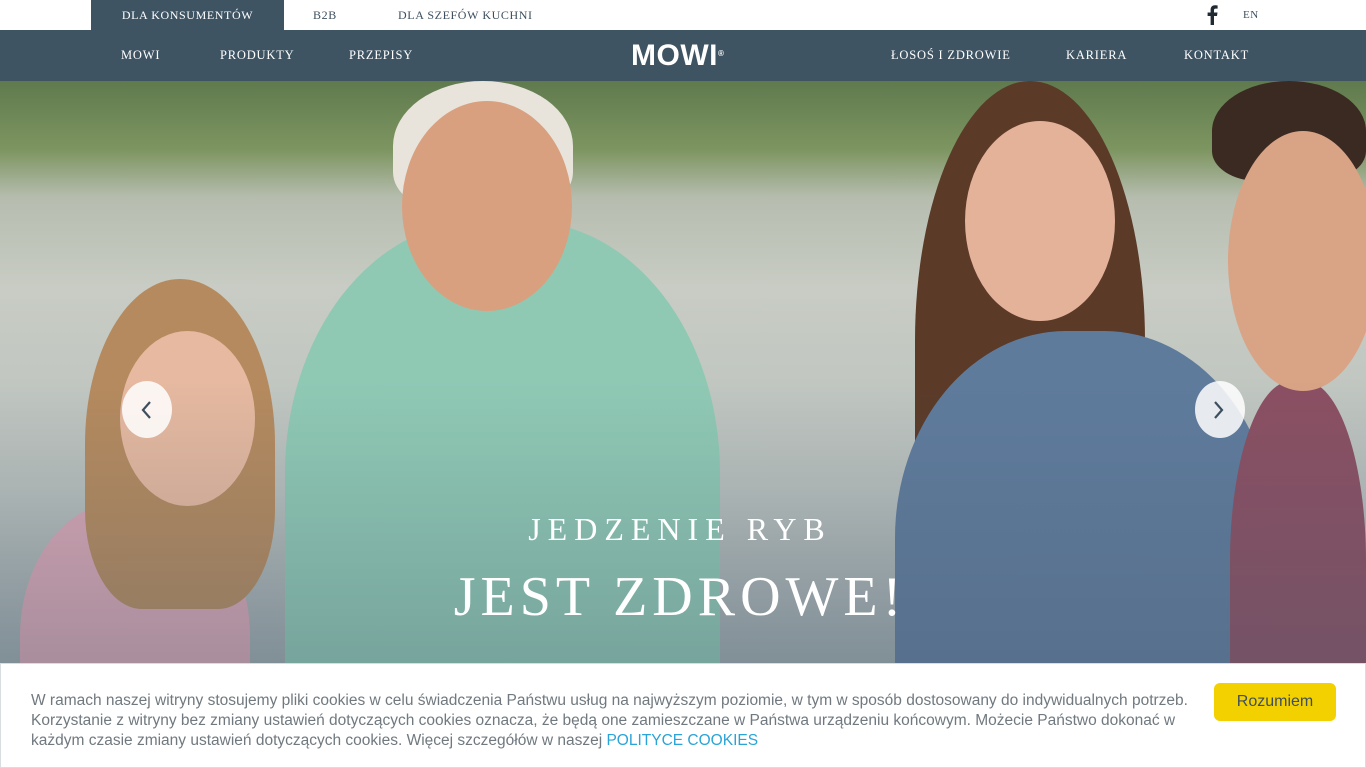 This screenshot has width=1366, height=768. What do you see at coordinates (1040, 221) in the screenshot?
I see `hero-photo-woman-face` at bounding box center [1040, 221].